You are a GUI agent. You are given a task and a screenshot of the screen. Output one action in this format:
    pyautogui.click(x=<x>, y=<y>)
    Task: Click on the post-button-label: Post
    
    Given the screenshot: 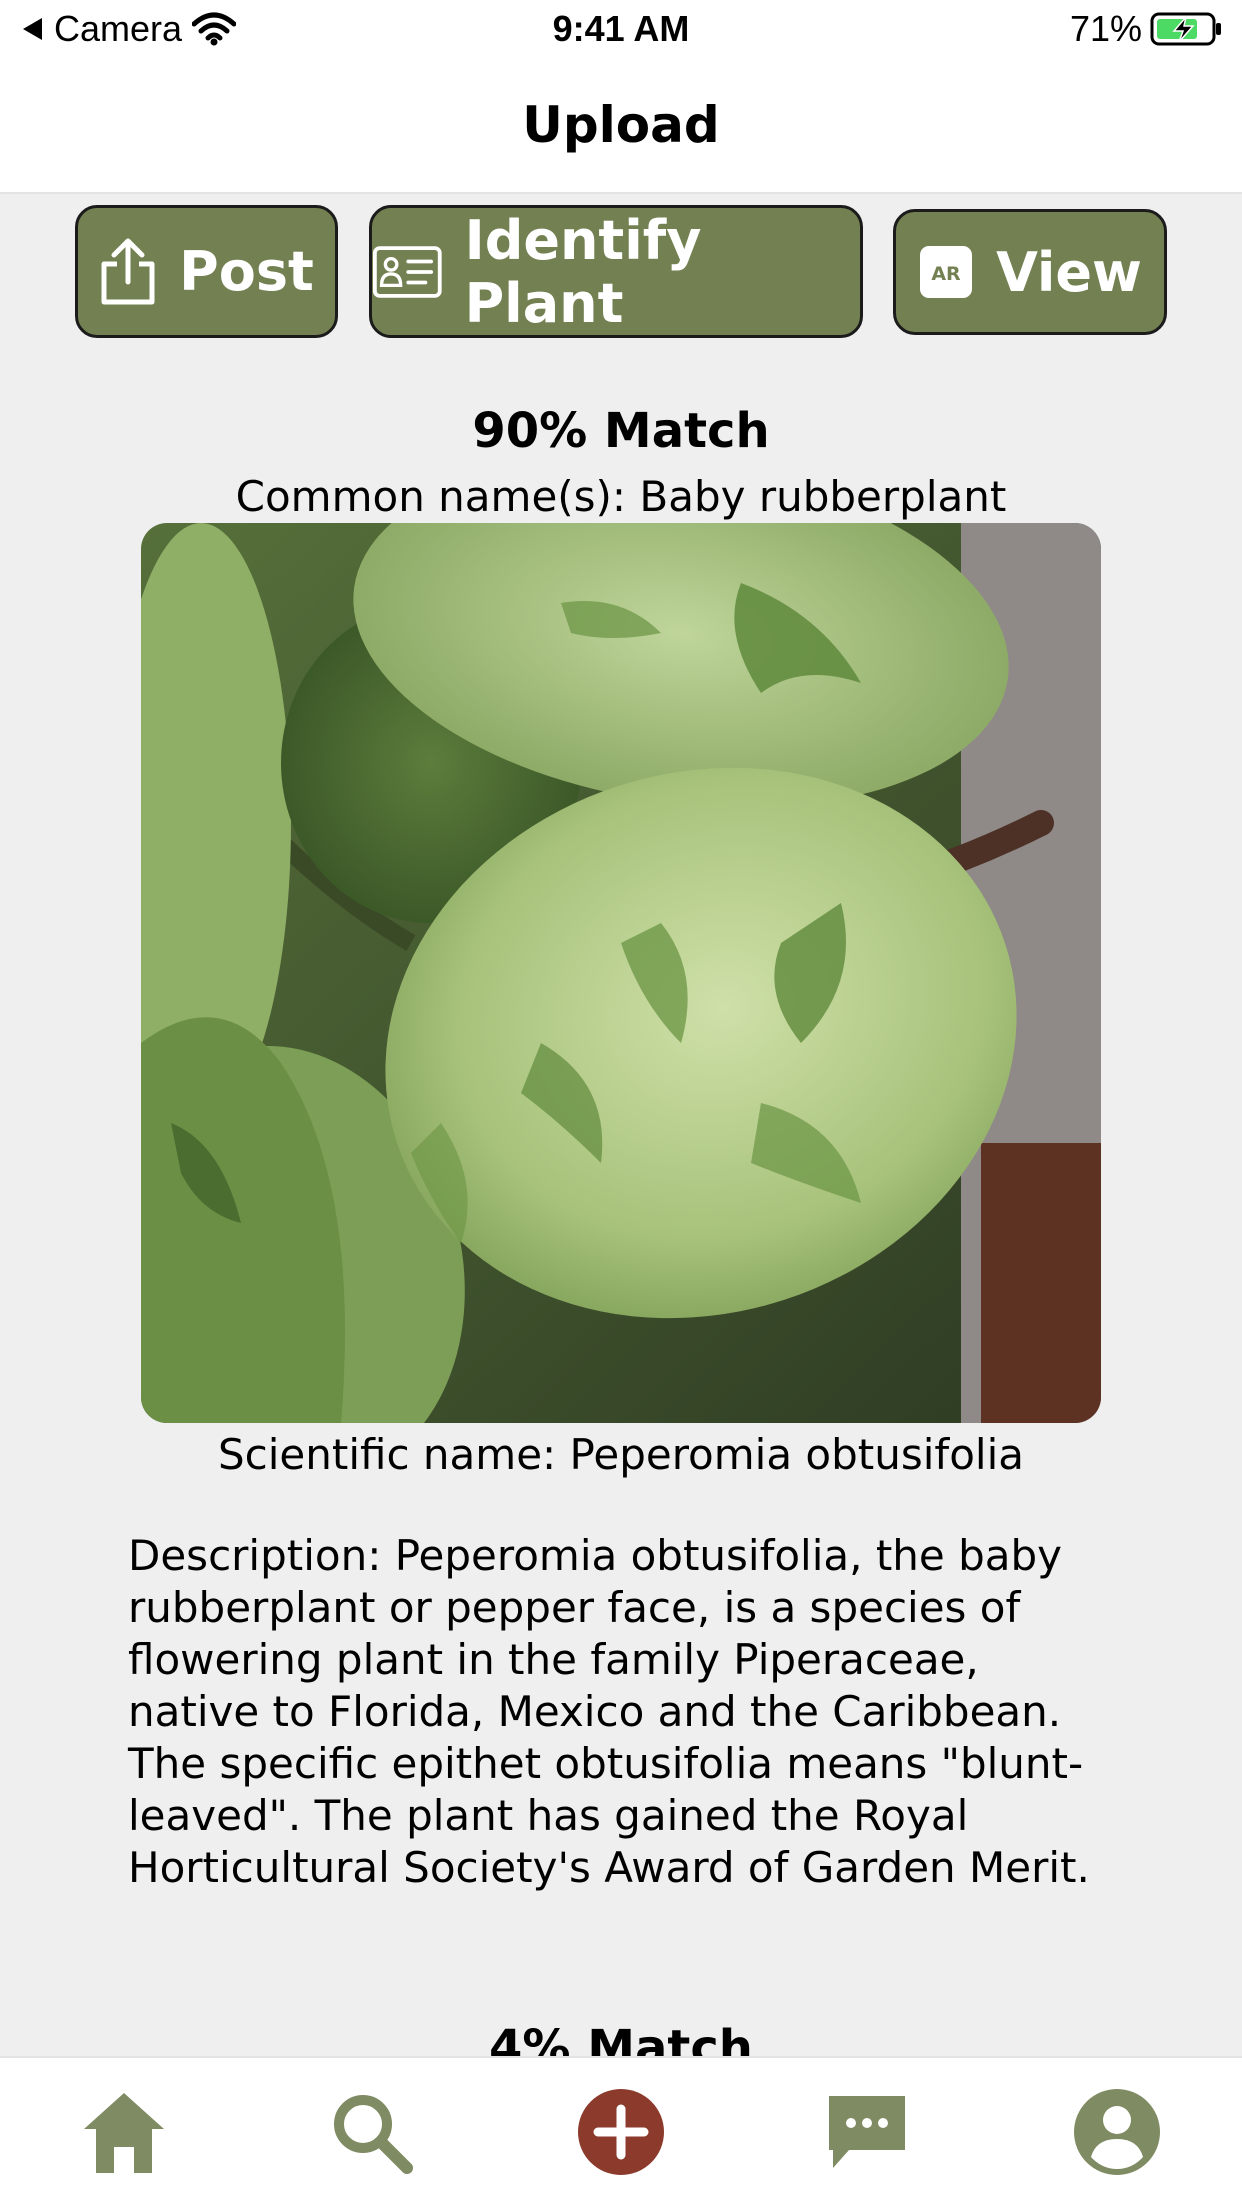 What is the action you would take?
    pyautogui.click(x=246, y=271)
    